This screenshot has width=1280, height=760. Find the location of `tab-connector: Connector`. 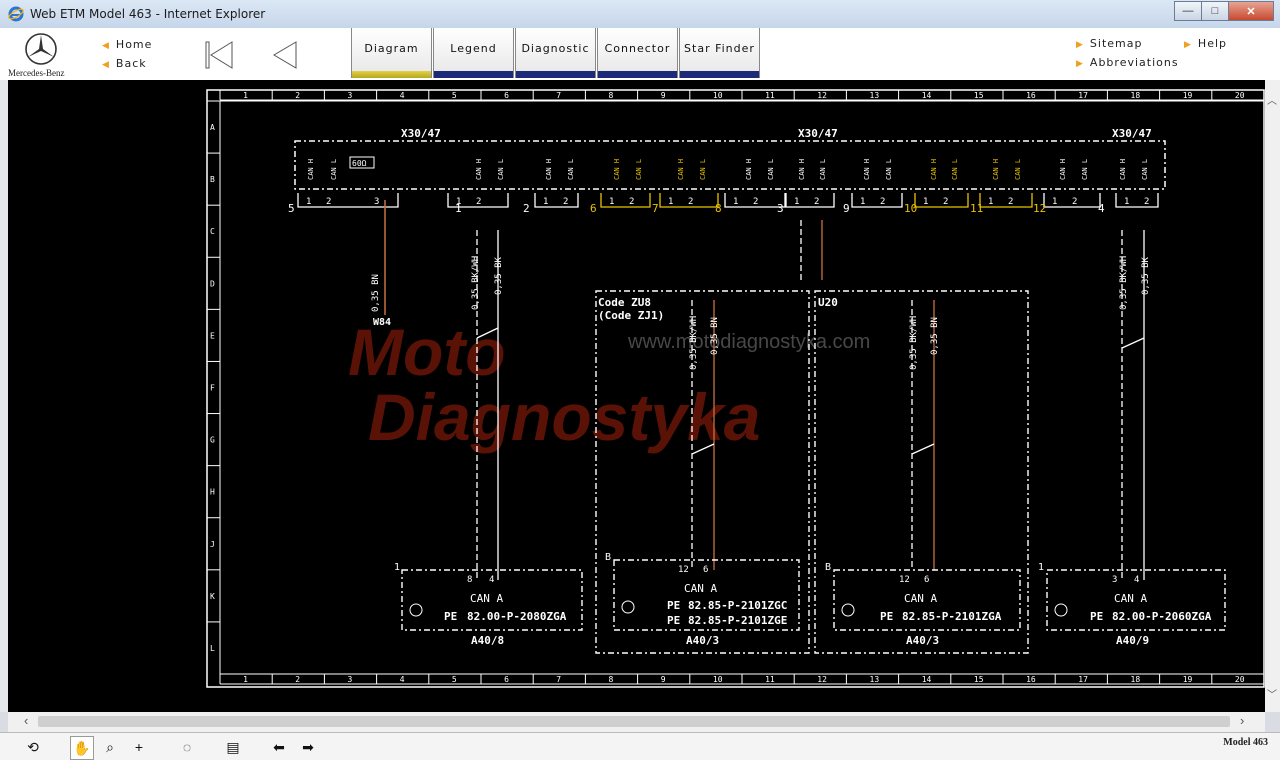

tab-connector: Connector is located at coordinates (637, 53).